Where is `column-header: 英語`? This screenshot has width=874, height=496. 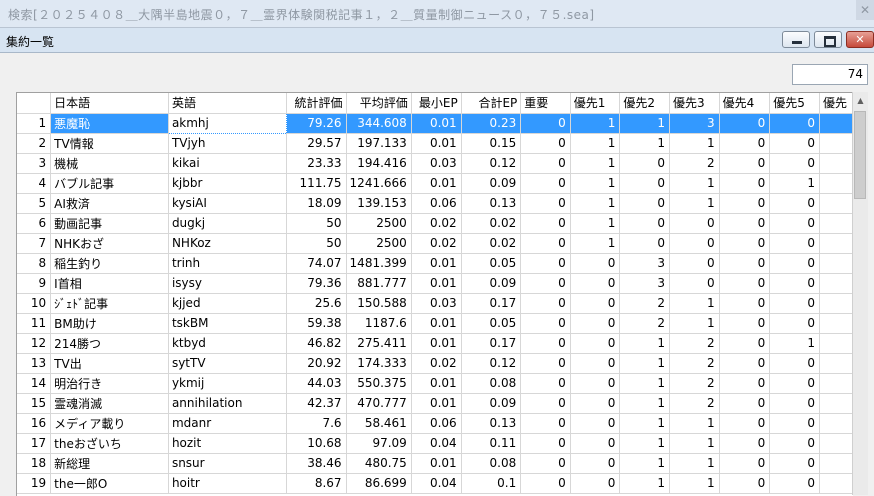
column-header: 英語 is located at coordinates (227, 103).